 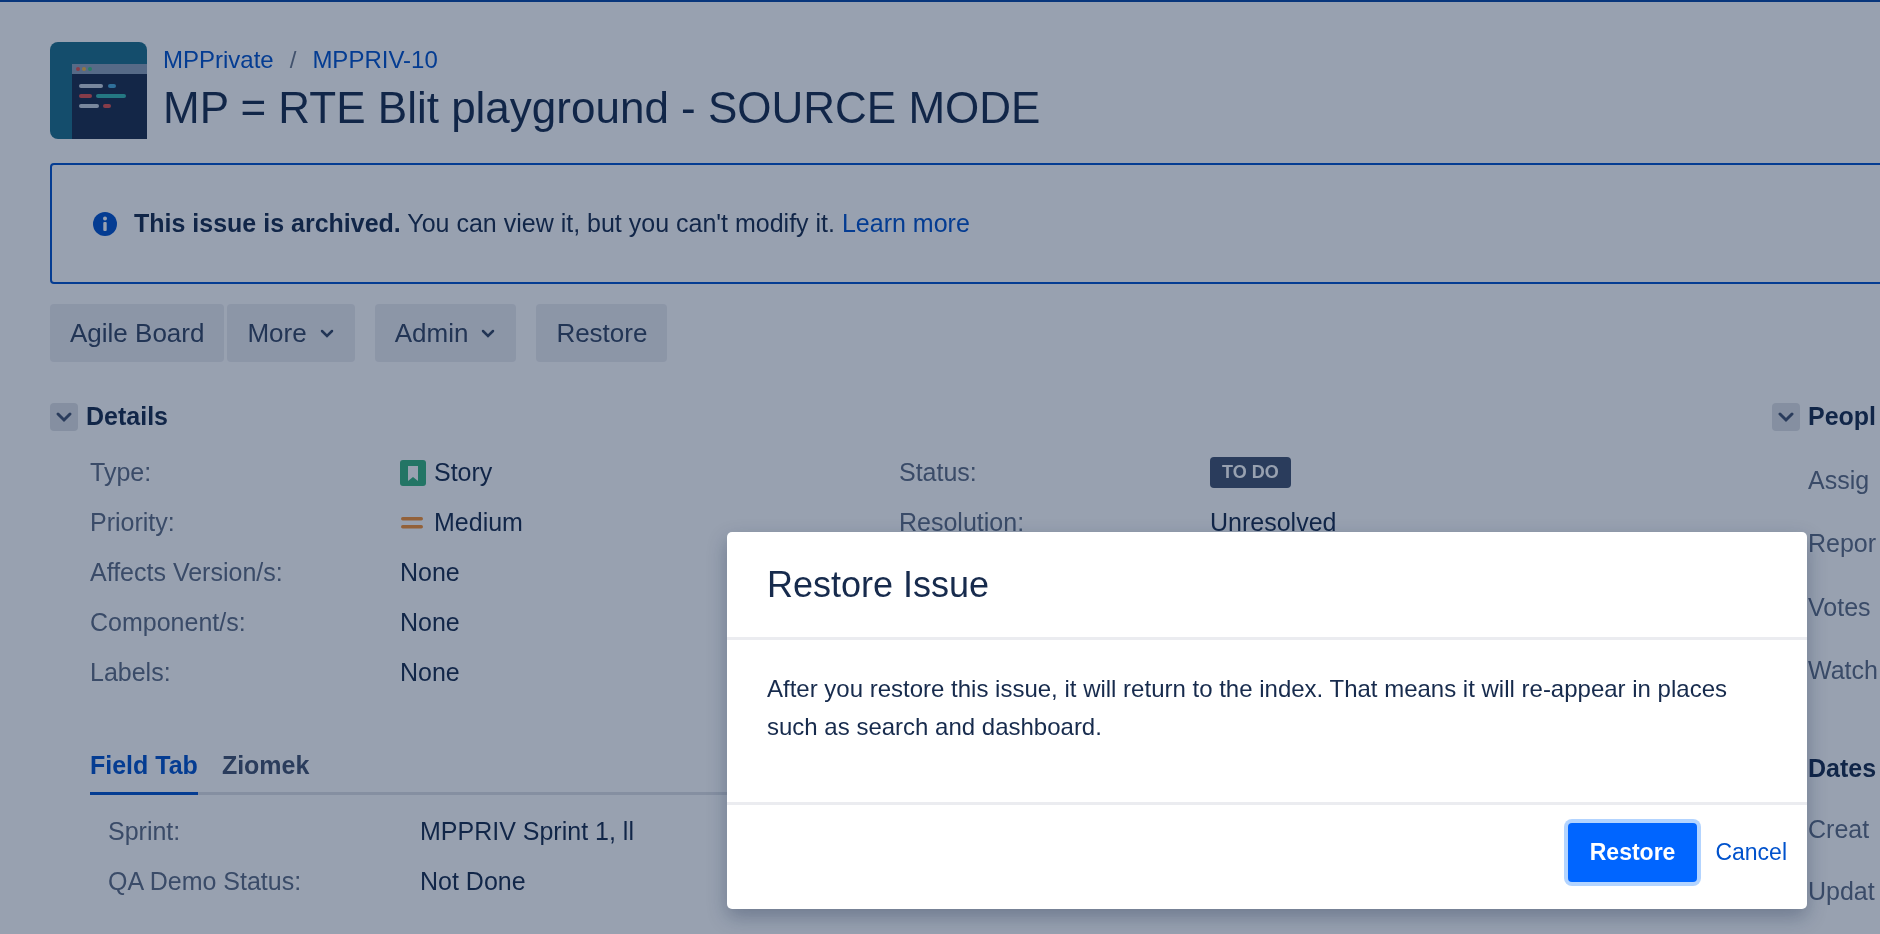 What do you see at coordinates (291, 333) in the screenshot?
I see `dropdown-button: More` at bounding box center [291, 333].